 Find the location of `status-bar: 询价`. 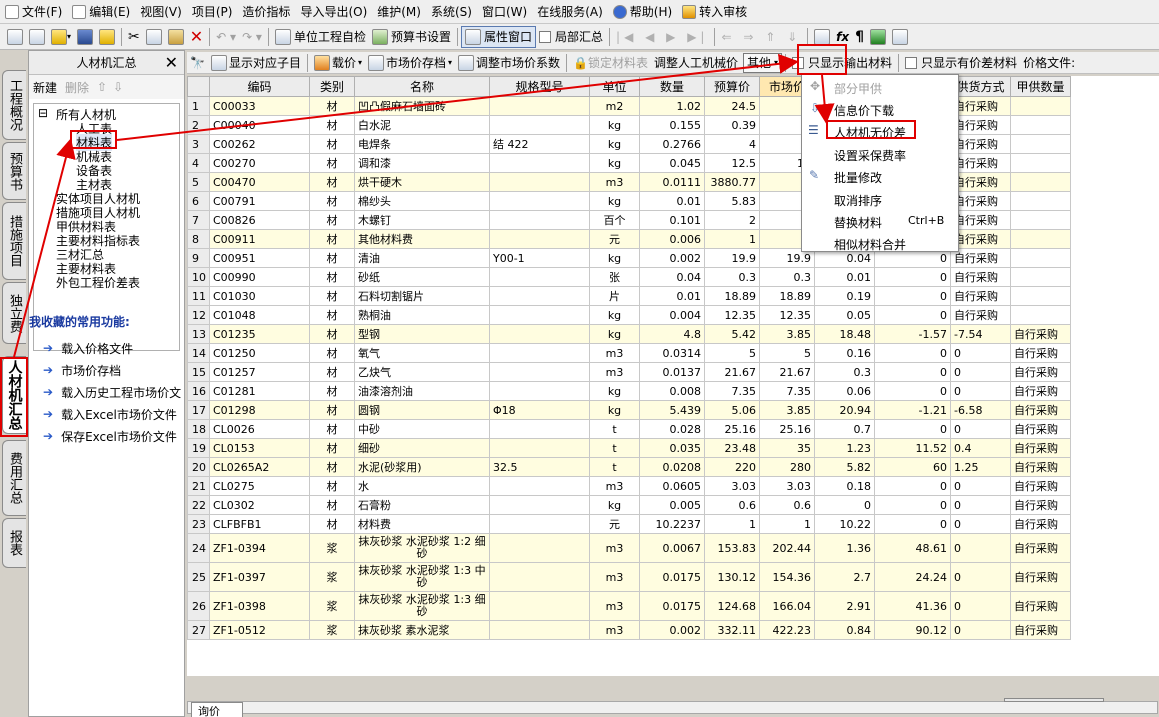

status-bar: 询价 is located at coordinates (673, 707).